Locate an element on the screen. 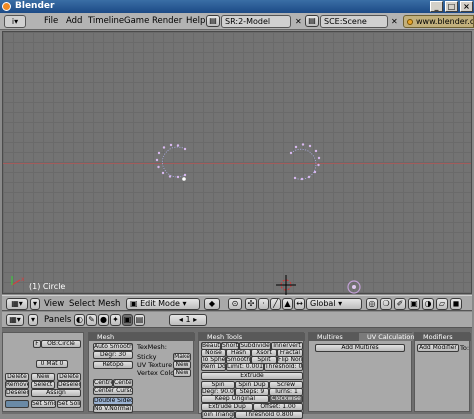 This screenshot has width=474, height=419. vertex-color-new-button: New is located at coordinates (182, 373).